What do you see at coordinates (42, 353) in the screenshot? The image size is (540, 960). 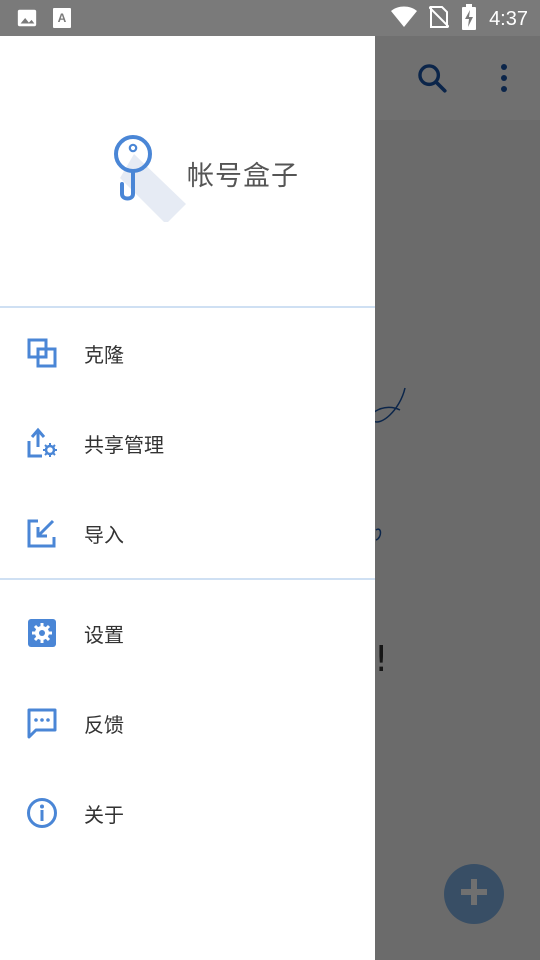 I see `clone-icon` at bounding box center [42, 353].